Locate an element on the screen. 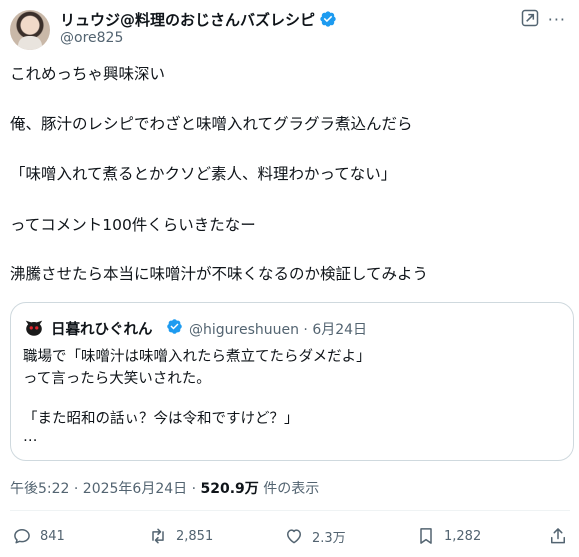 The width and height of the screenshot is (579, 557). author-handle: @ore825 is located at coordinates (91, 38).